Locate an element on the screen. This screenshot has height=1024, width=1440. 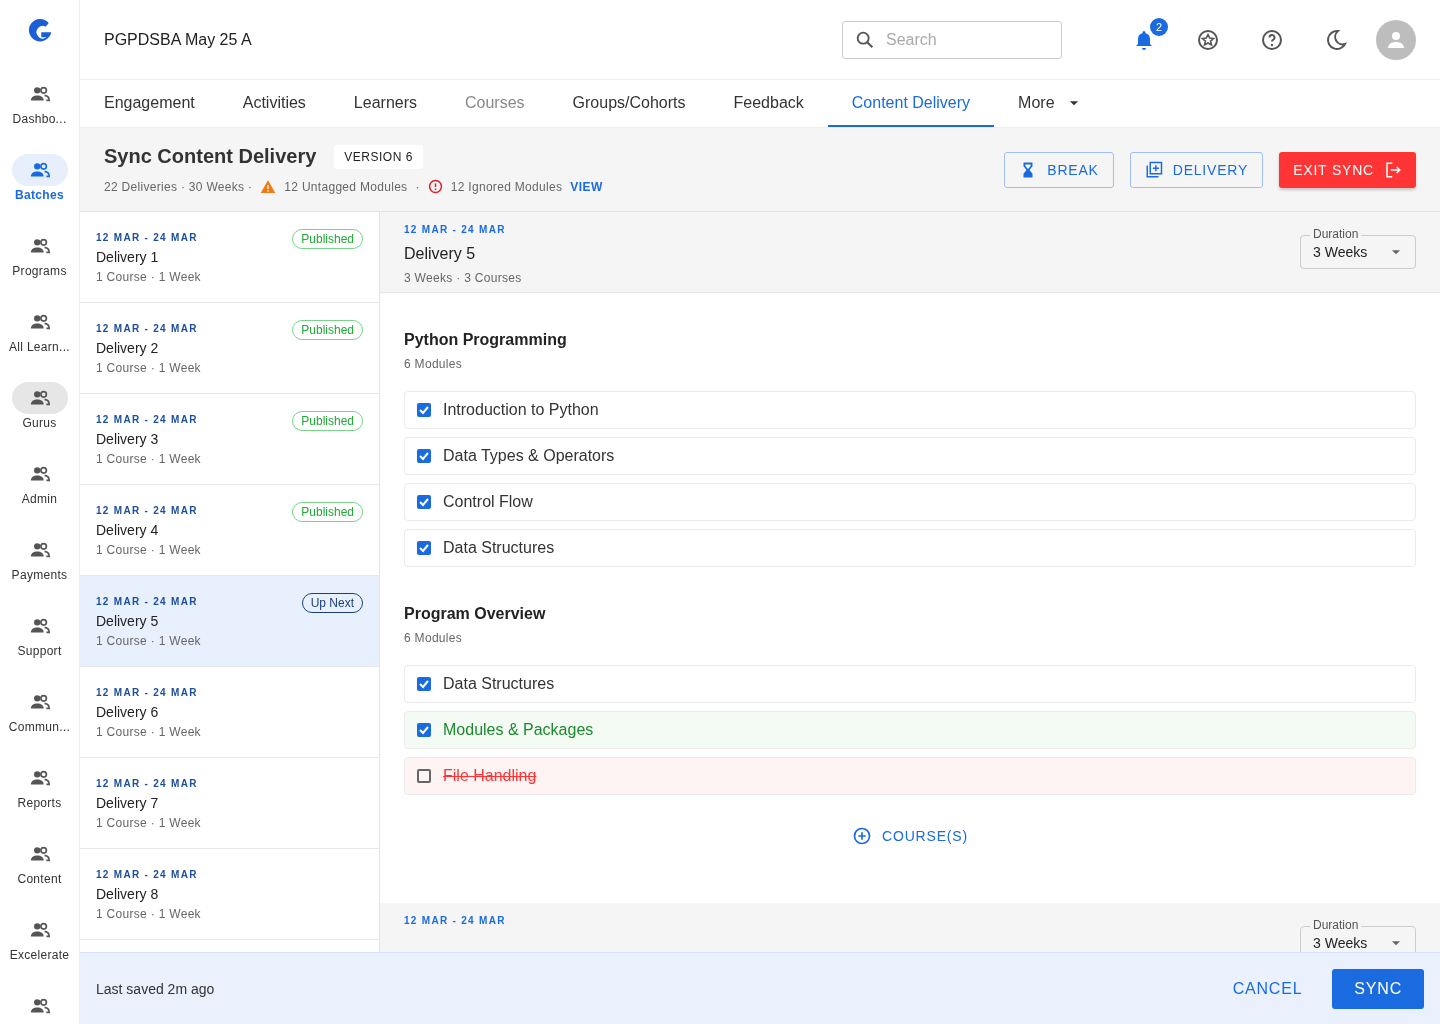
batch-title: PGPDSBA May 25 A is located at coordinates (178, 39).